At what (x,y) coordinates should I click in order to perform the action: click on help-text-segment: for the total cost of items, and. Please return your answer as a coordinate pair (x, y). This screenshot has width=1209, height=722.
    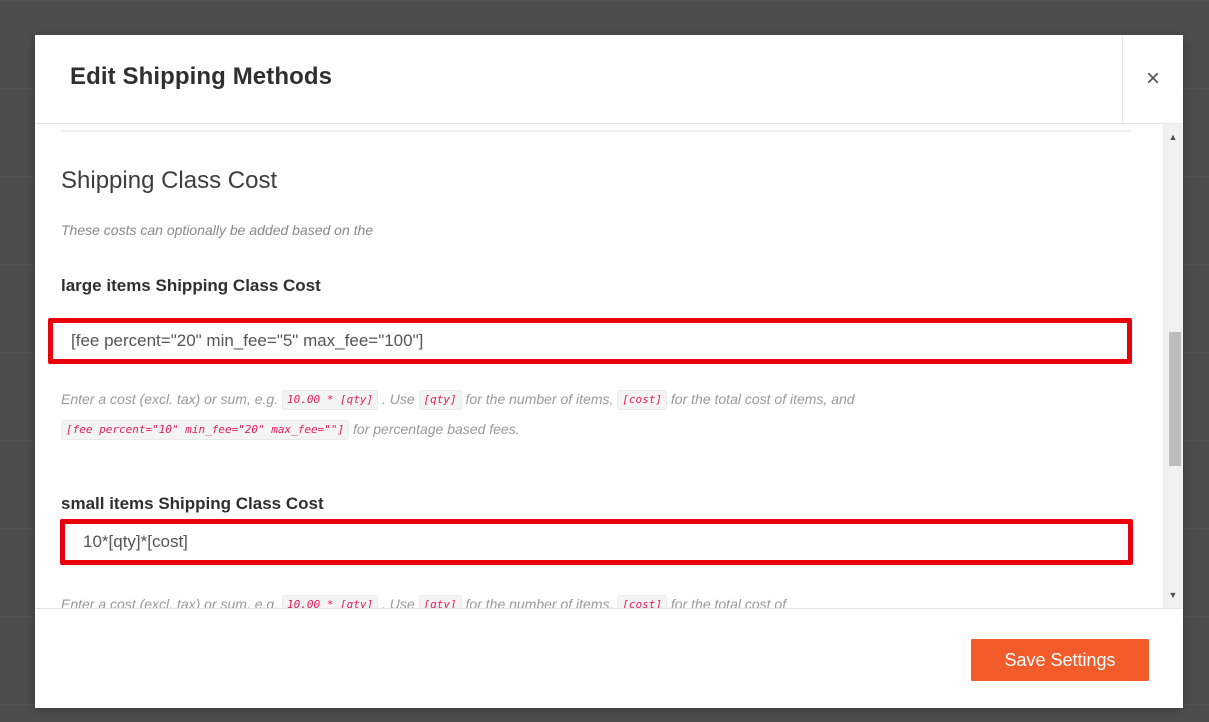
    Looking at the image, I should click on (762, 399).